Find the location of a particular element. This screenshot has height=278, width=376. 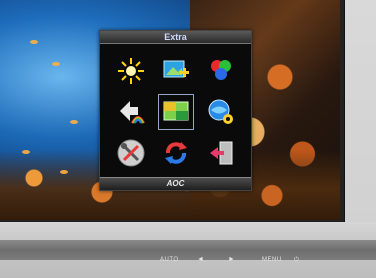

osd-item-reset is located at coordinates (176, 153).